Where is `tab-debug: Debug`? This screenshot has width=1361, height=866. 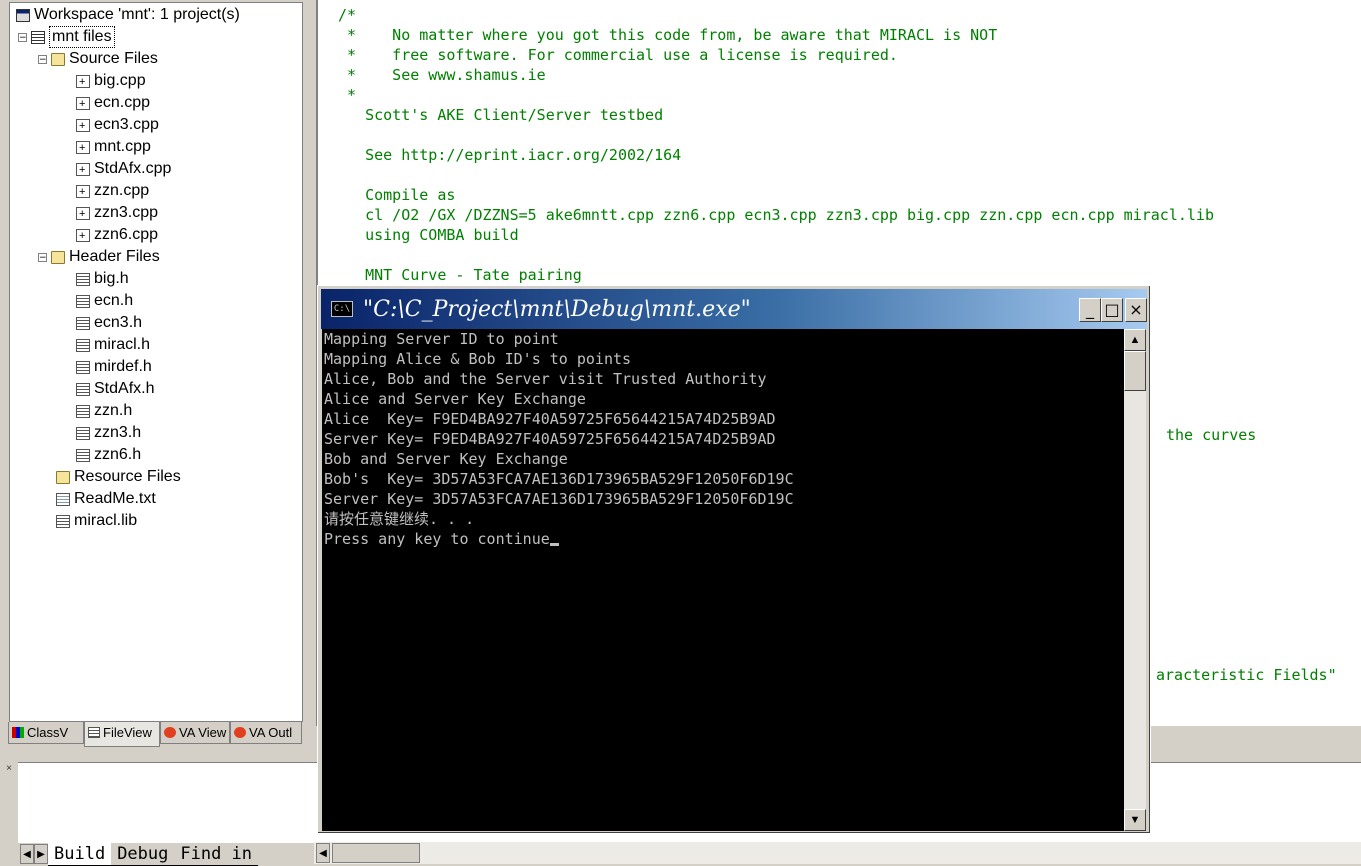
tab-debug: Debug is located at coordinates (143, 854).